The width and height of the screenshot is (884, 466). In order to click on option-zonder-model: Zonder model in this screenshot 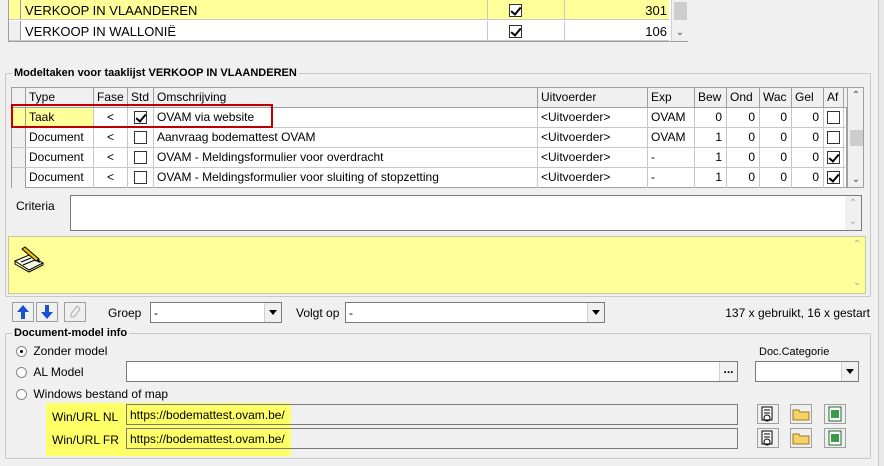, I will do `click(61, 351)`.